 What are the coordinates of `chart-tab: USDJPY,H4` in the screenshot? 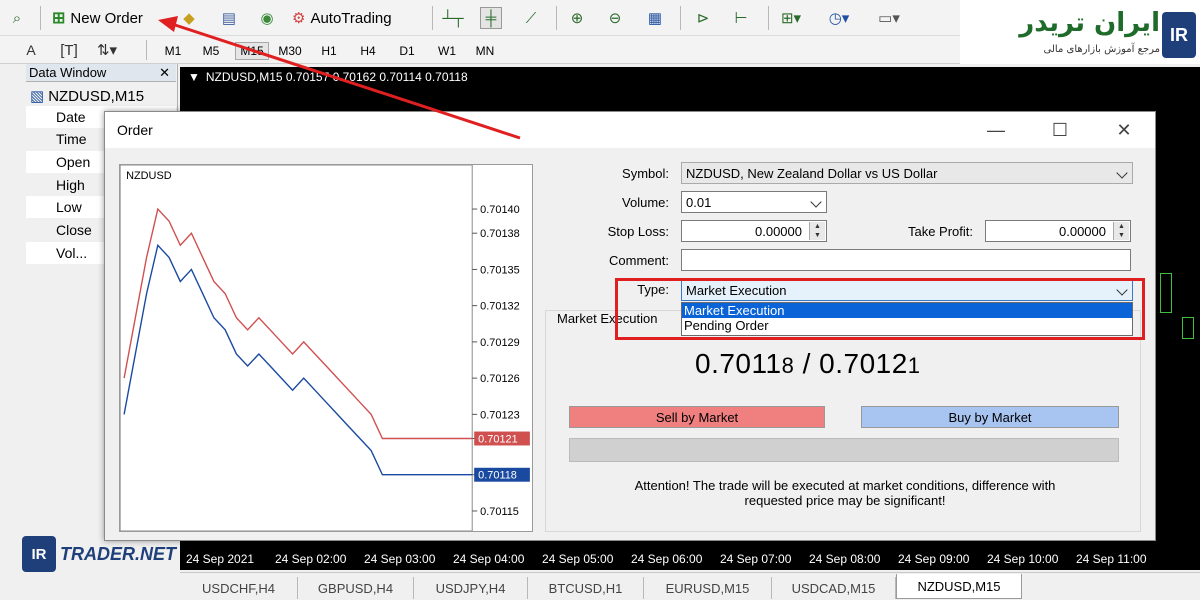 It's located at (471, 588).